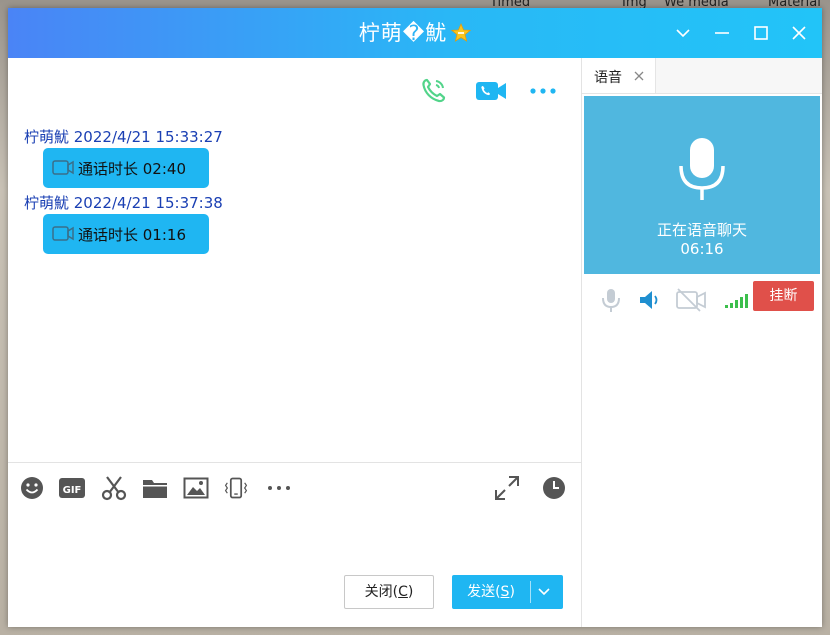  What do you see at coordinates (491, 91) in the screenshot?
I see `video-call-icon` at bounding box center [491, 91].